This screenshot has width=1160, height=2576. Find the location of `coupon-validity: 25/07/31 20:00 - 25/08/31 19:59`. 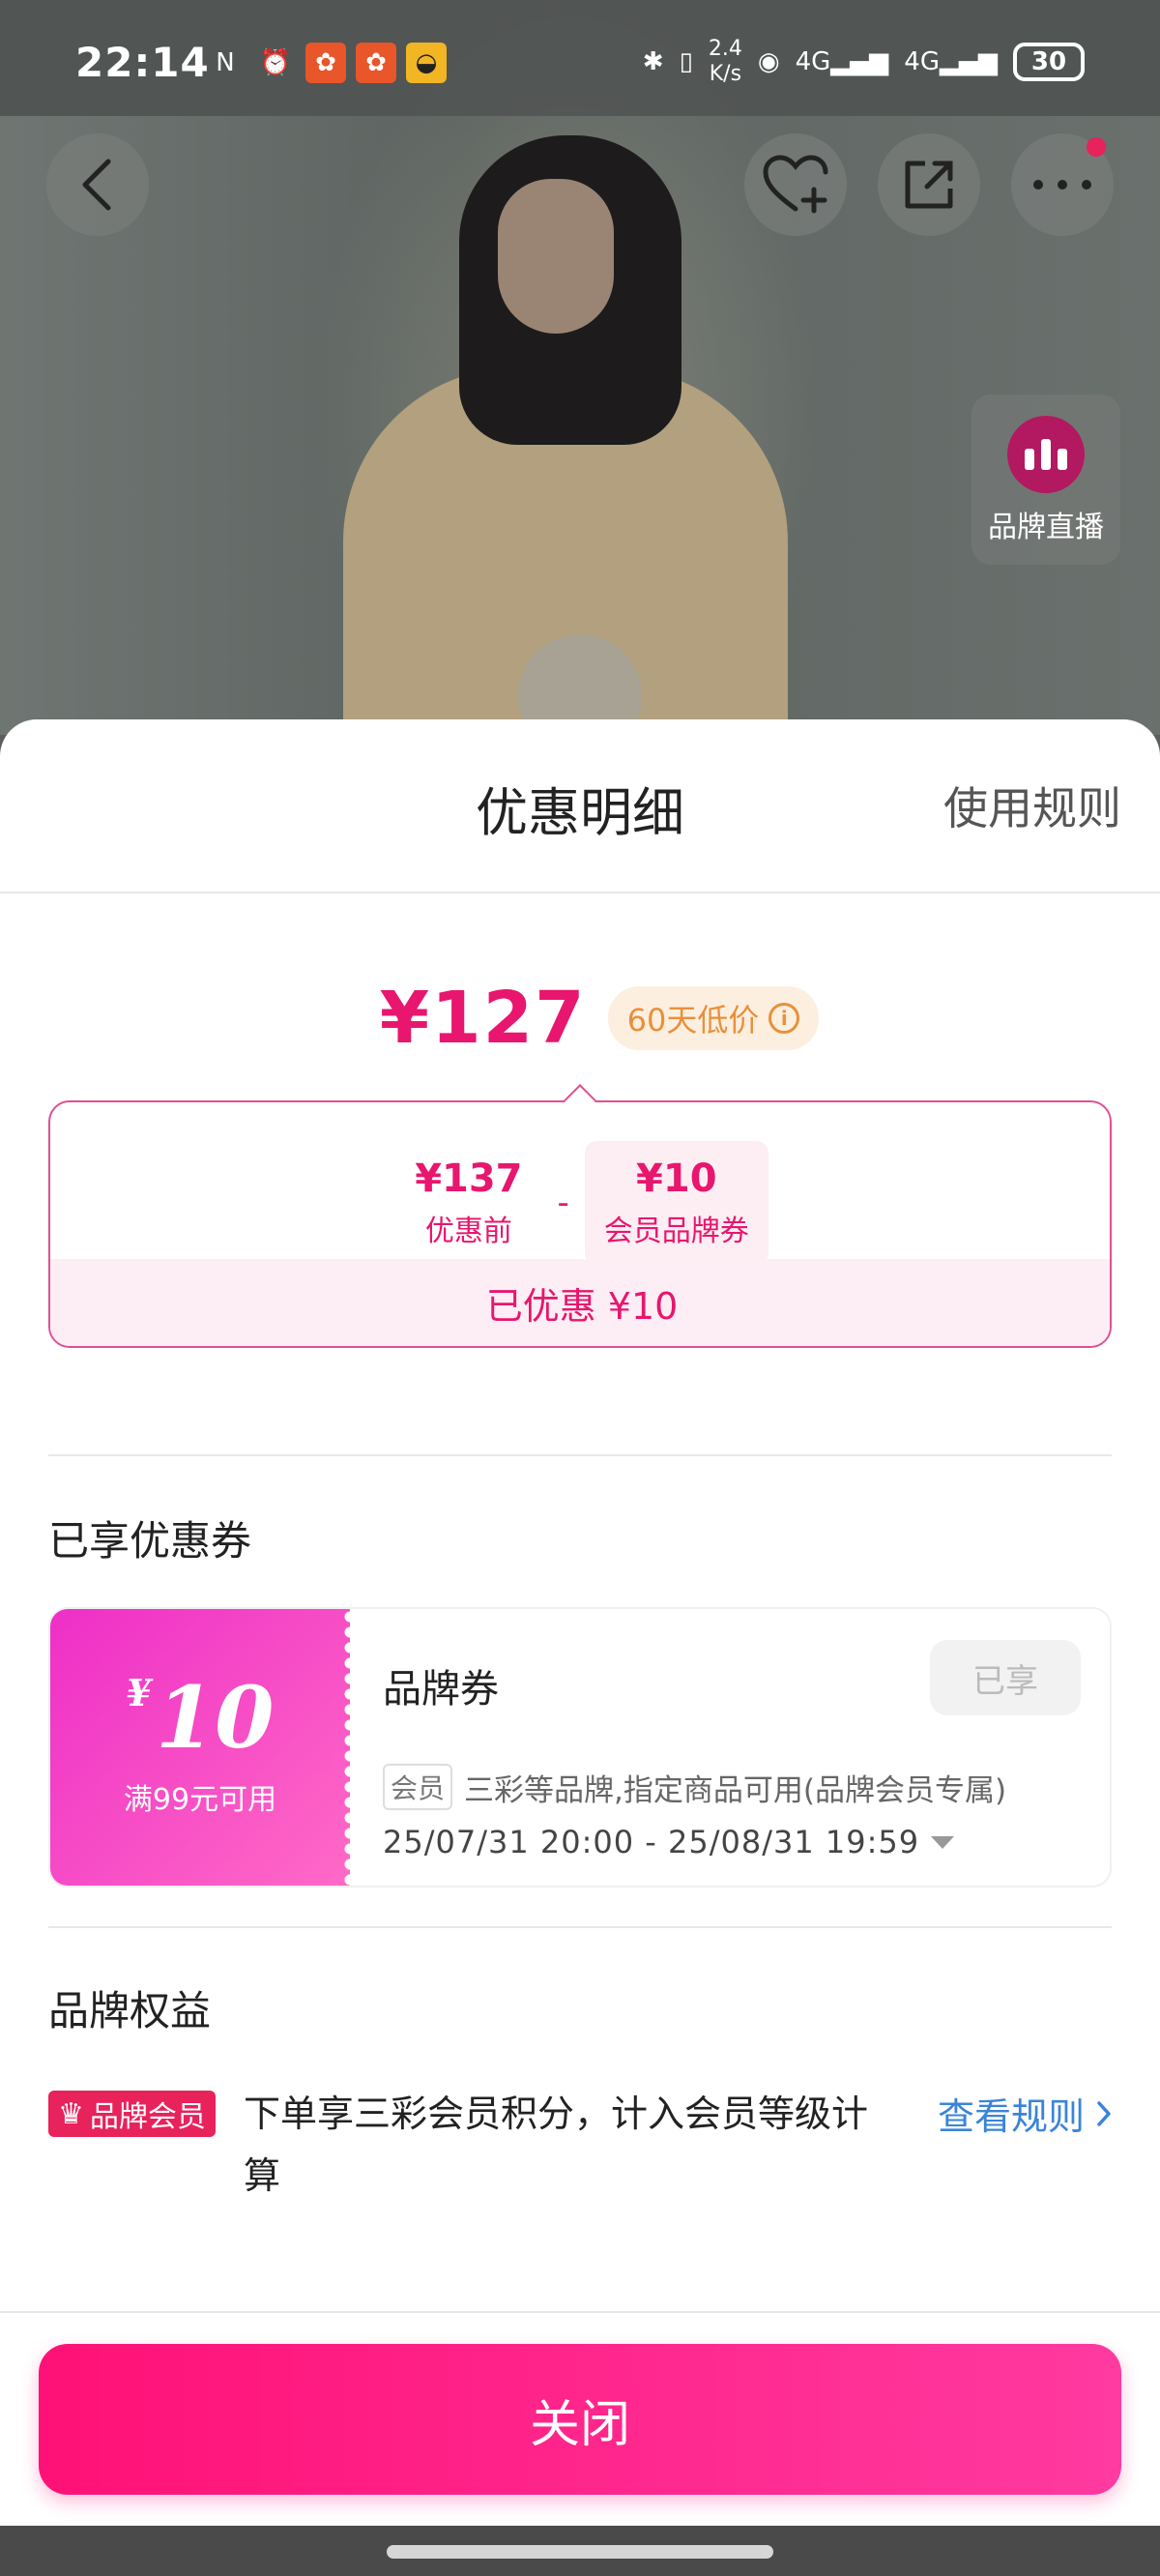

coupon-validity: 25/07/31 20:00 - 25/08/31 19:59 is located at coordinates (669, 1842).